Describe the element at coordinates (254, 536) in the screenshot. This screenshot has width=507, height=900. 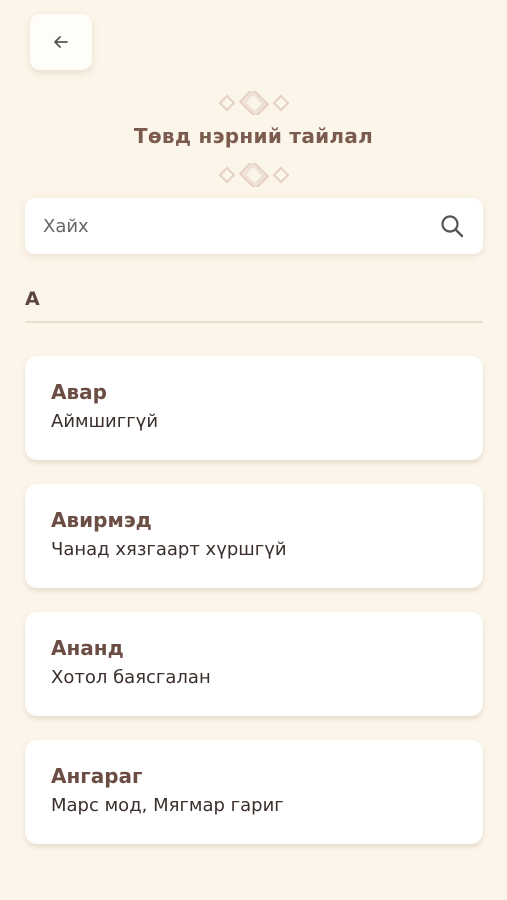
I see `name-card: Авирмэд Чанад хязгаарт хүршгүй` at that location.